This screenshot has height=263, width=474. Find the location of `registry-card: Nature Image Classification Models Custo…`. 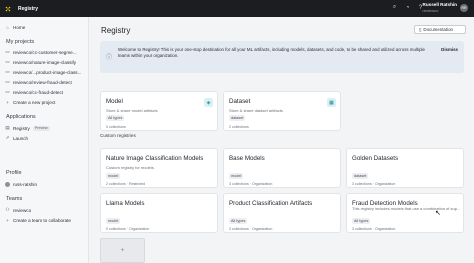

registry-card: Nature Image Classification Models Custo… is located at coordinates (159, 168).